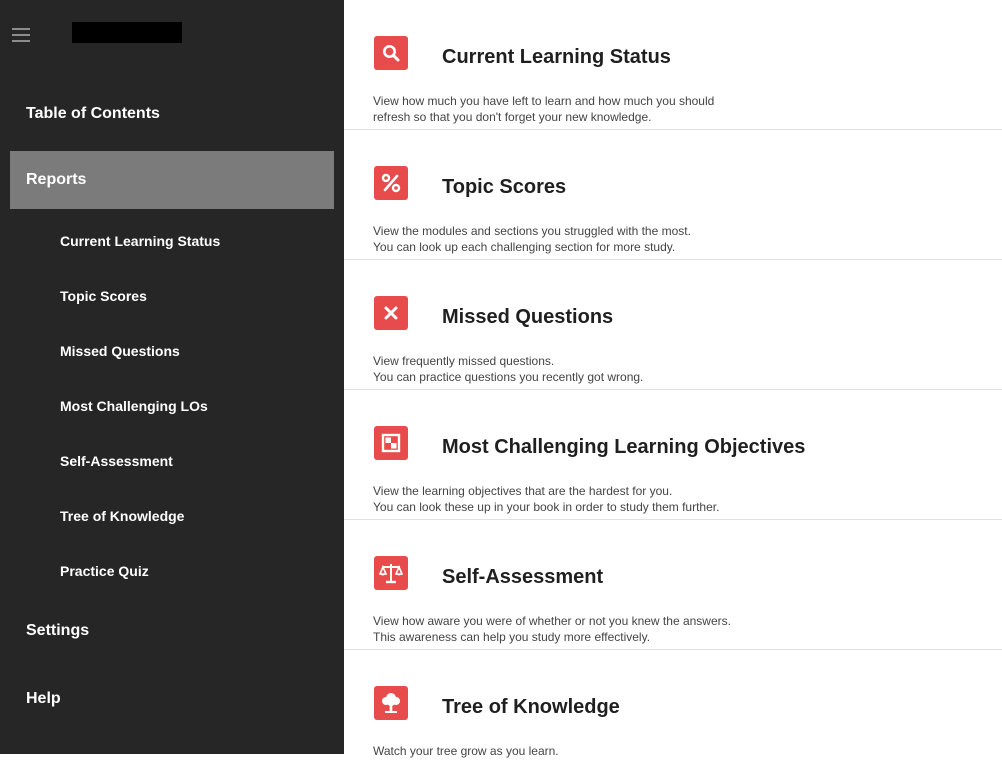 The image size is (1002, 780). Describe the element at coordinates (172, 247) in the screenshot. I see `sidebar-subitem-current-learning-status: Current Learning Status` at that location.